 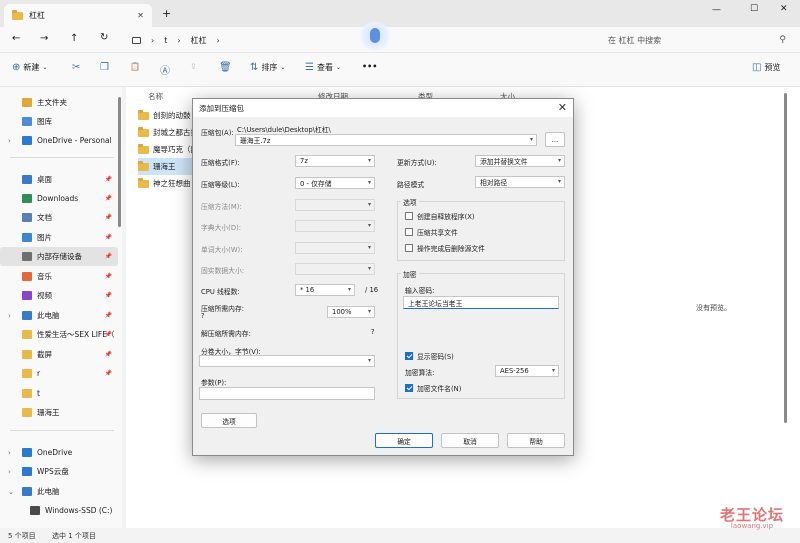 I want to click on view-button: ☰ 查看 ⌄, so click(x=323, y=67).